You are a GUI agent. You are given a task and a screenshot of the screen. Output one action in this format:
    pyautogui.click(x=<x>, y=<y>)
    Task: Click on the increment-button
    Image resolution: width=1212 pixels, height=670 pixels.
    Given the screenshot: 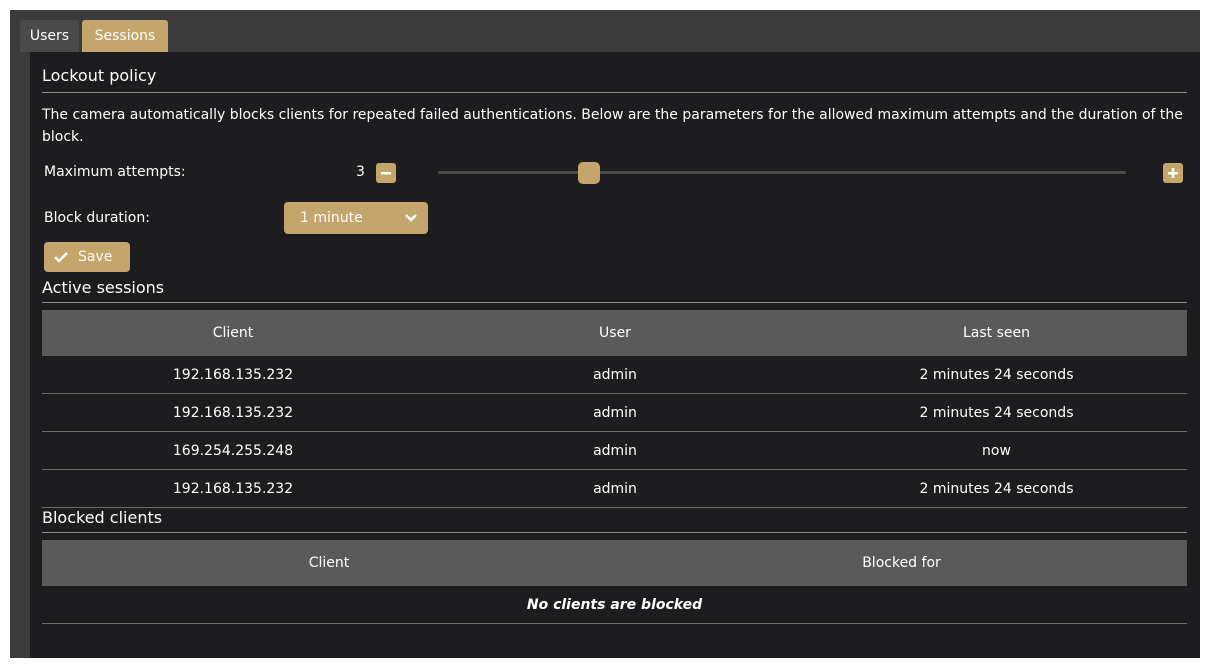 What is the action you would take?
    pyautogui.click(x=1173, y=173)
    